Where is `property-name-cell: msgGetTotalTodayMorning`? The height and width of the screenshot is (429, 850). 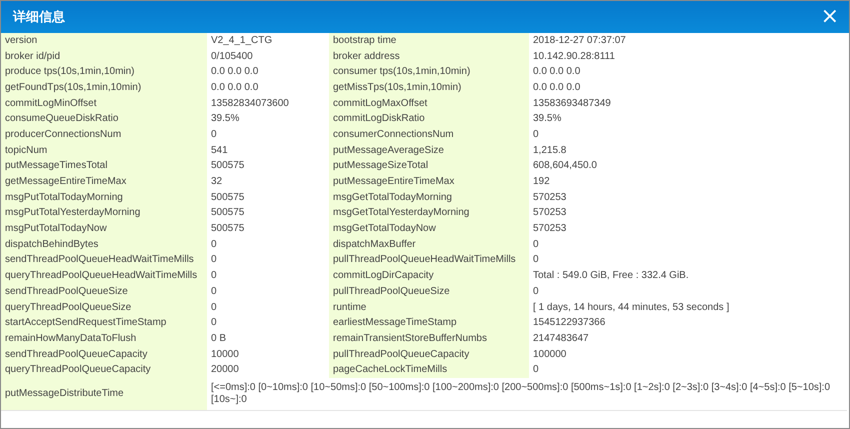
property-name-cell: msgGetTotalTodayMorning is located at coordinates (429, 198).